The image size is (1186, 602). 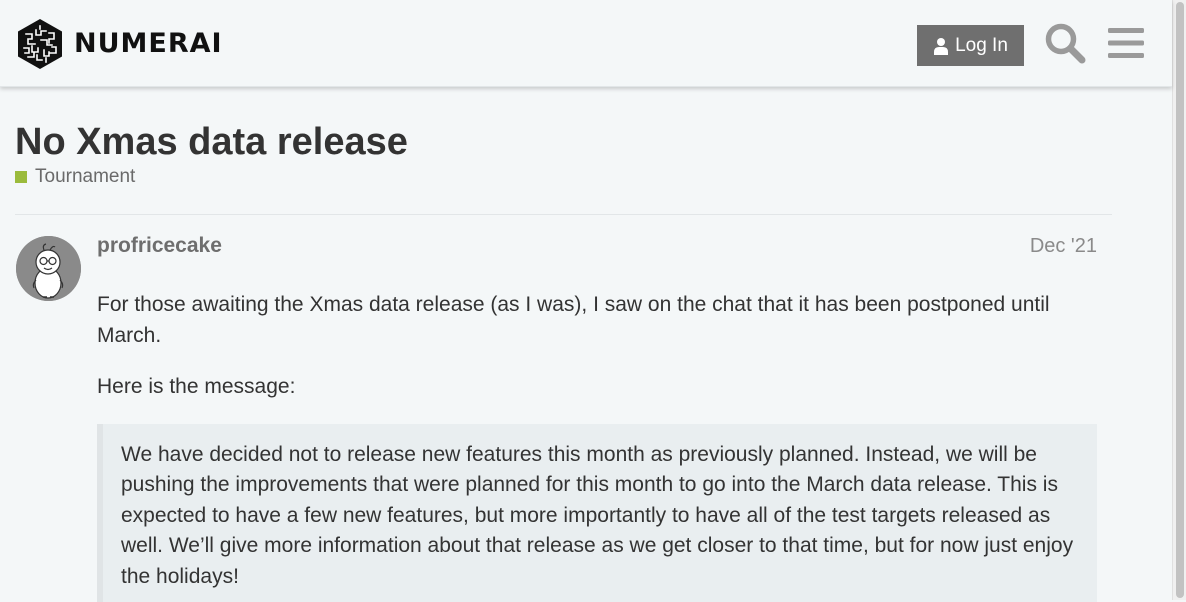 What do you see at coordinates (597, 387) in the screenshot?
I see `post-paragraph: Here is the message:` at bounding box center [597, 387].